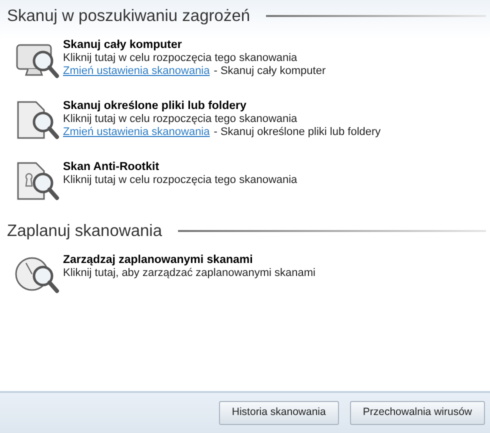  What do you see at coordinates (222, 106) in the screenshot?
I see `scan-option-title: Skanuj określone pliki lub foldery` at bounding box center [222, 106].